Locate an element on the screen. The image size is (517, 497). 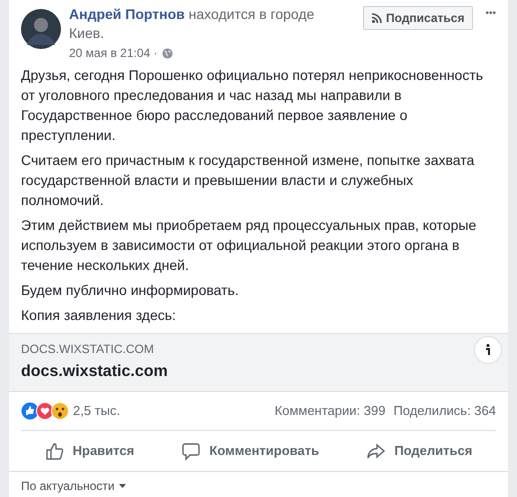
link-preview: DOCS.WIXSTATIC.COM docs.wixstatic.com is located at coordinates (258, 362).